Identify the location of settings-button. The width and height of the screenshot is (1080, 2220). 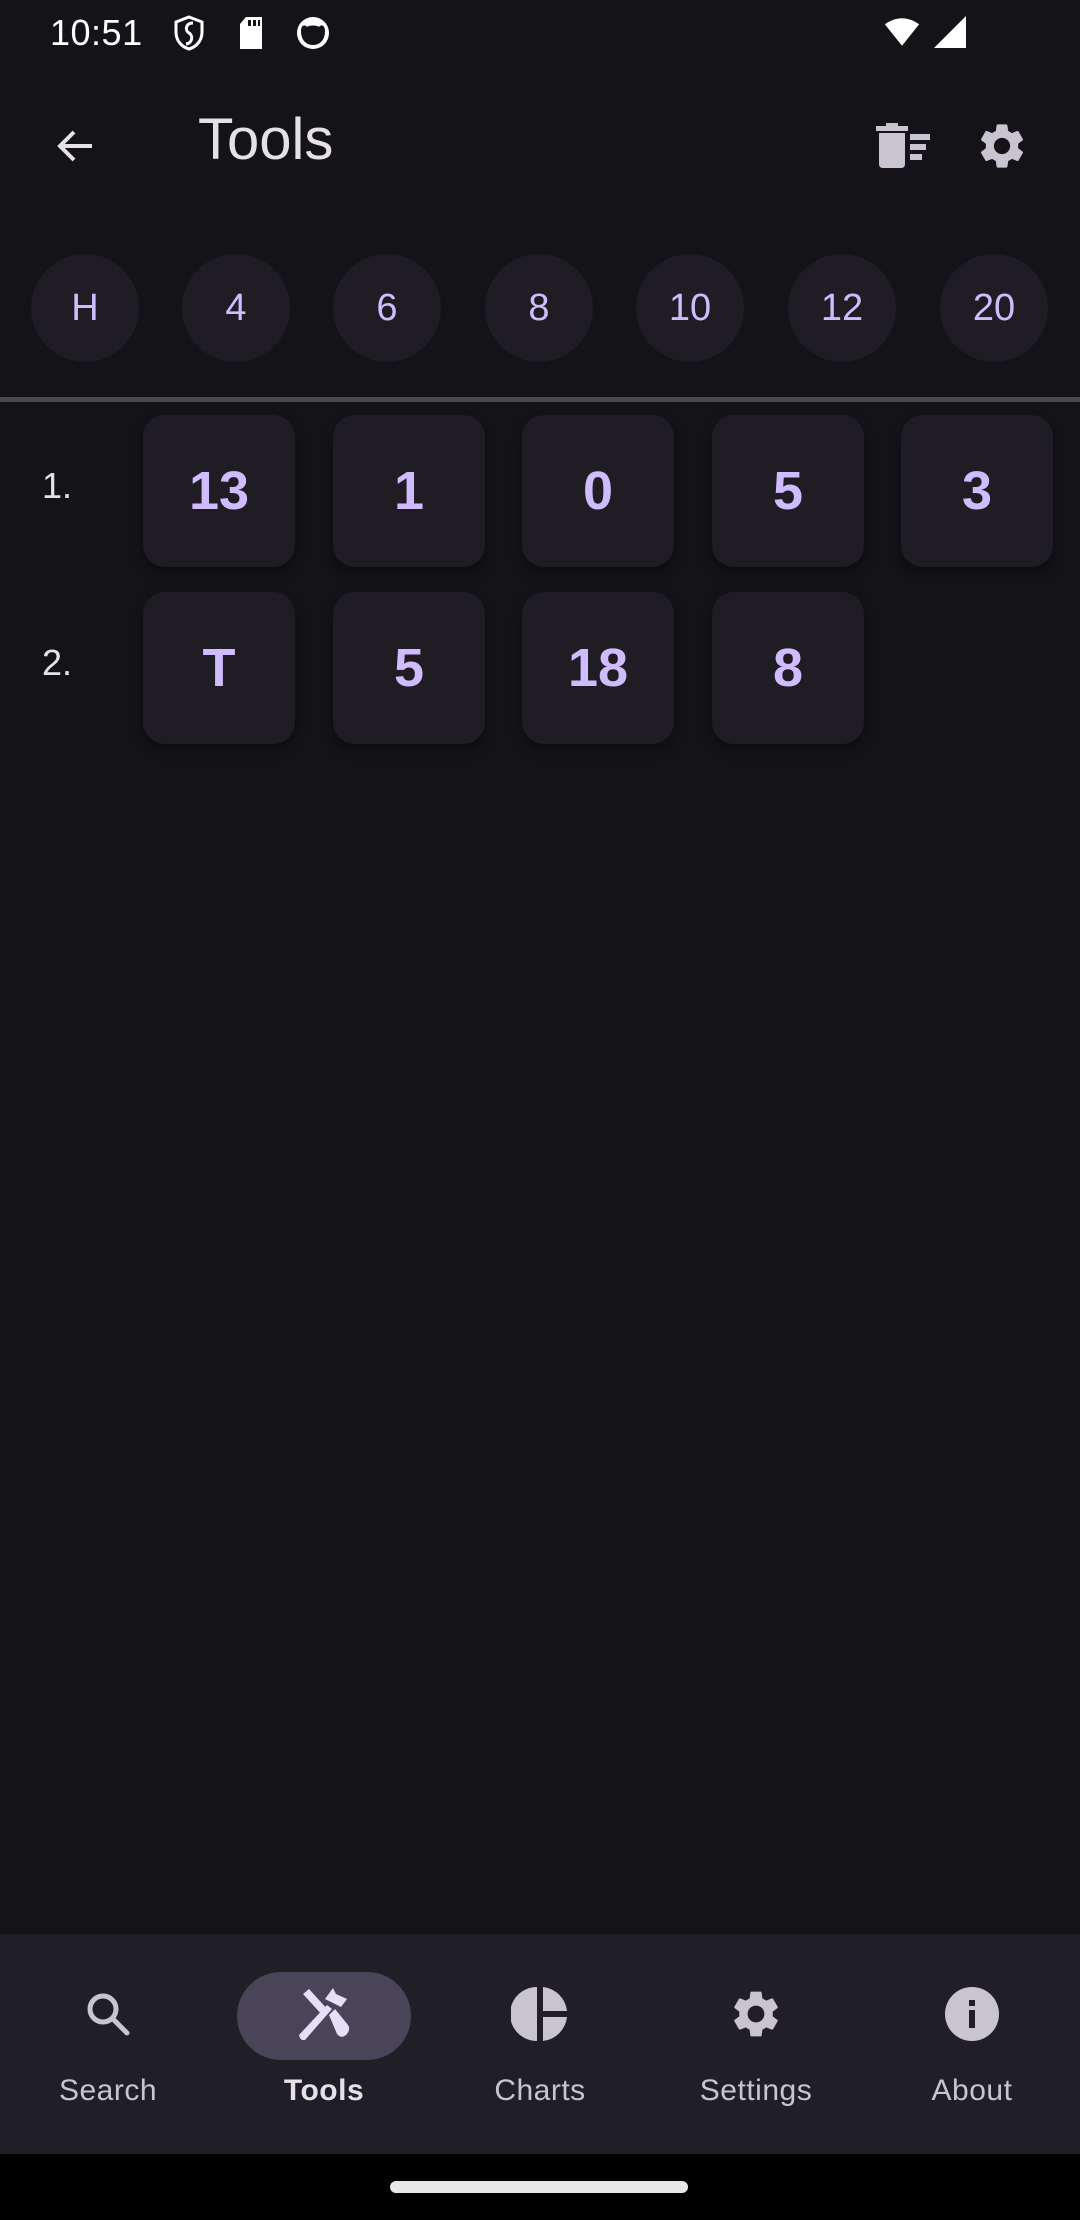
(1002, 148).